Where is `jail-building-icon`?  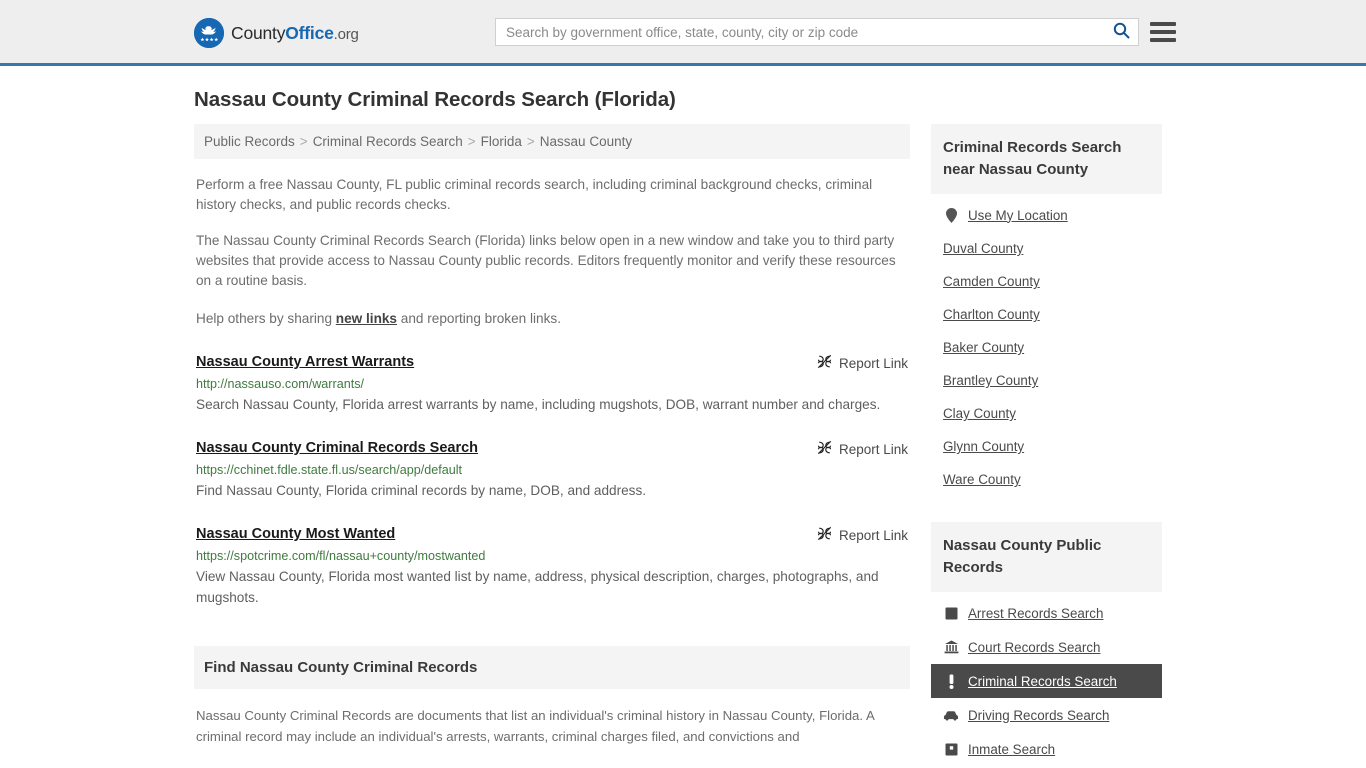 jail-building-icon is located at coordinates (951, 749).